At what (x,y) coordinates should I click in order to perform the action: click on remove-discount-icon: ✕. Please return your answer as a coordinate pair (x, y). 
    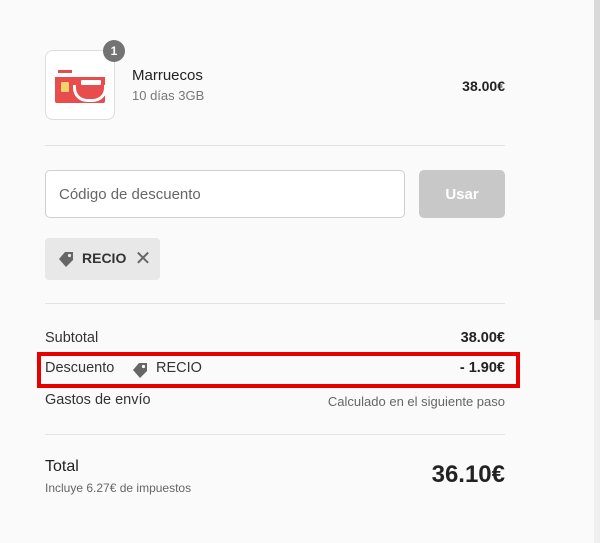
    Looking at the image, I should click on (143, 259).